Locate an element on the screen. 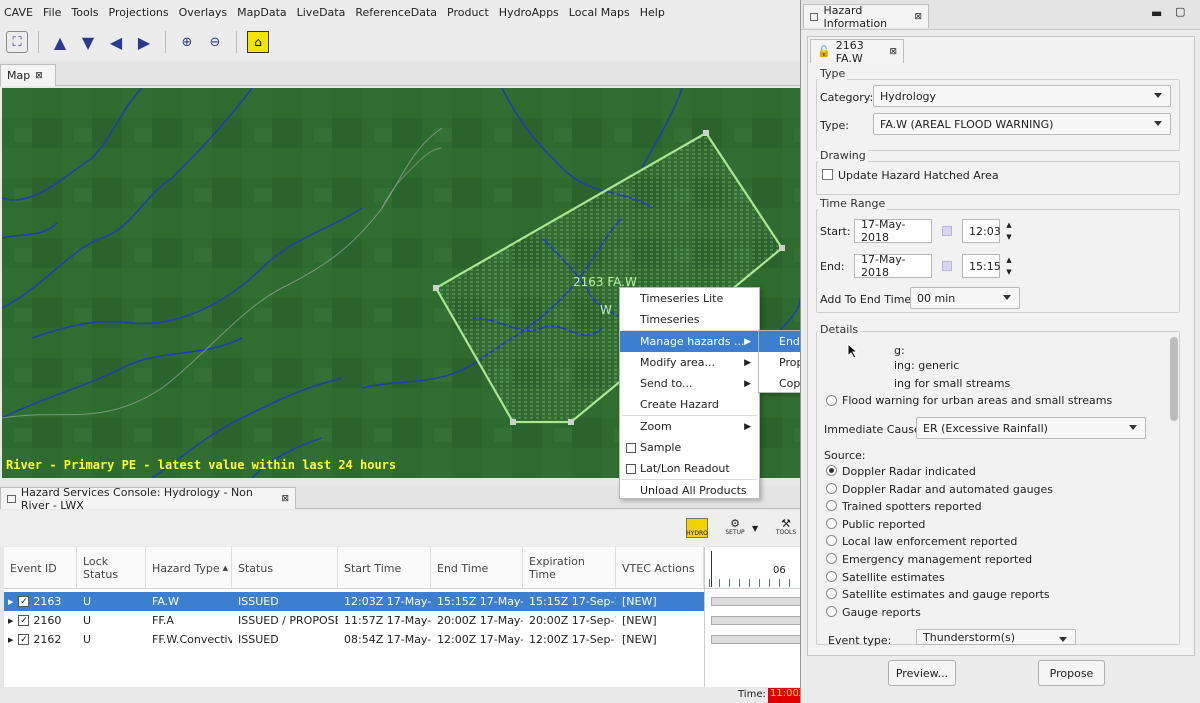 The height and width of the screenshot is (703, 1200). propose-button: Propose is located at coordinates (1071, 673).